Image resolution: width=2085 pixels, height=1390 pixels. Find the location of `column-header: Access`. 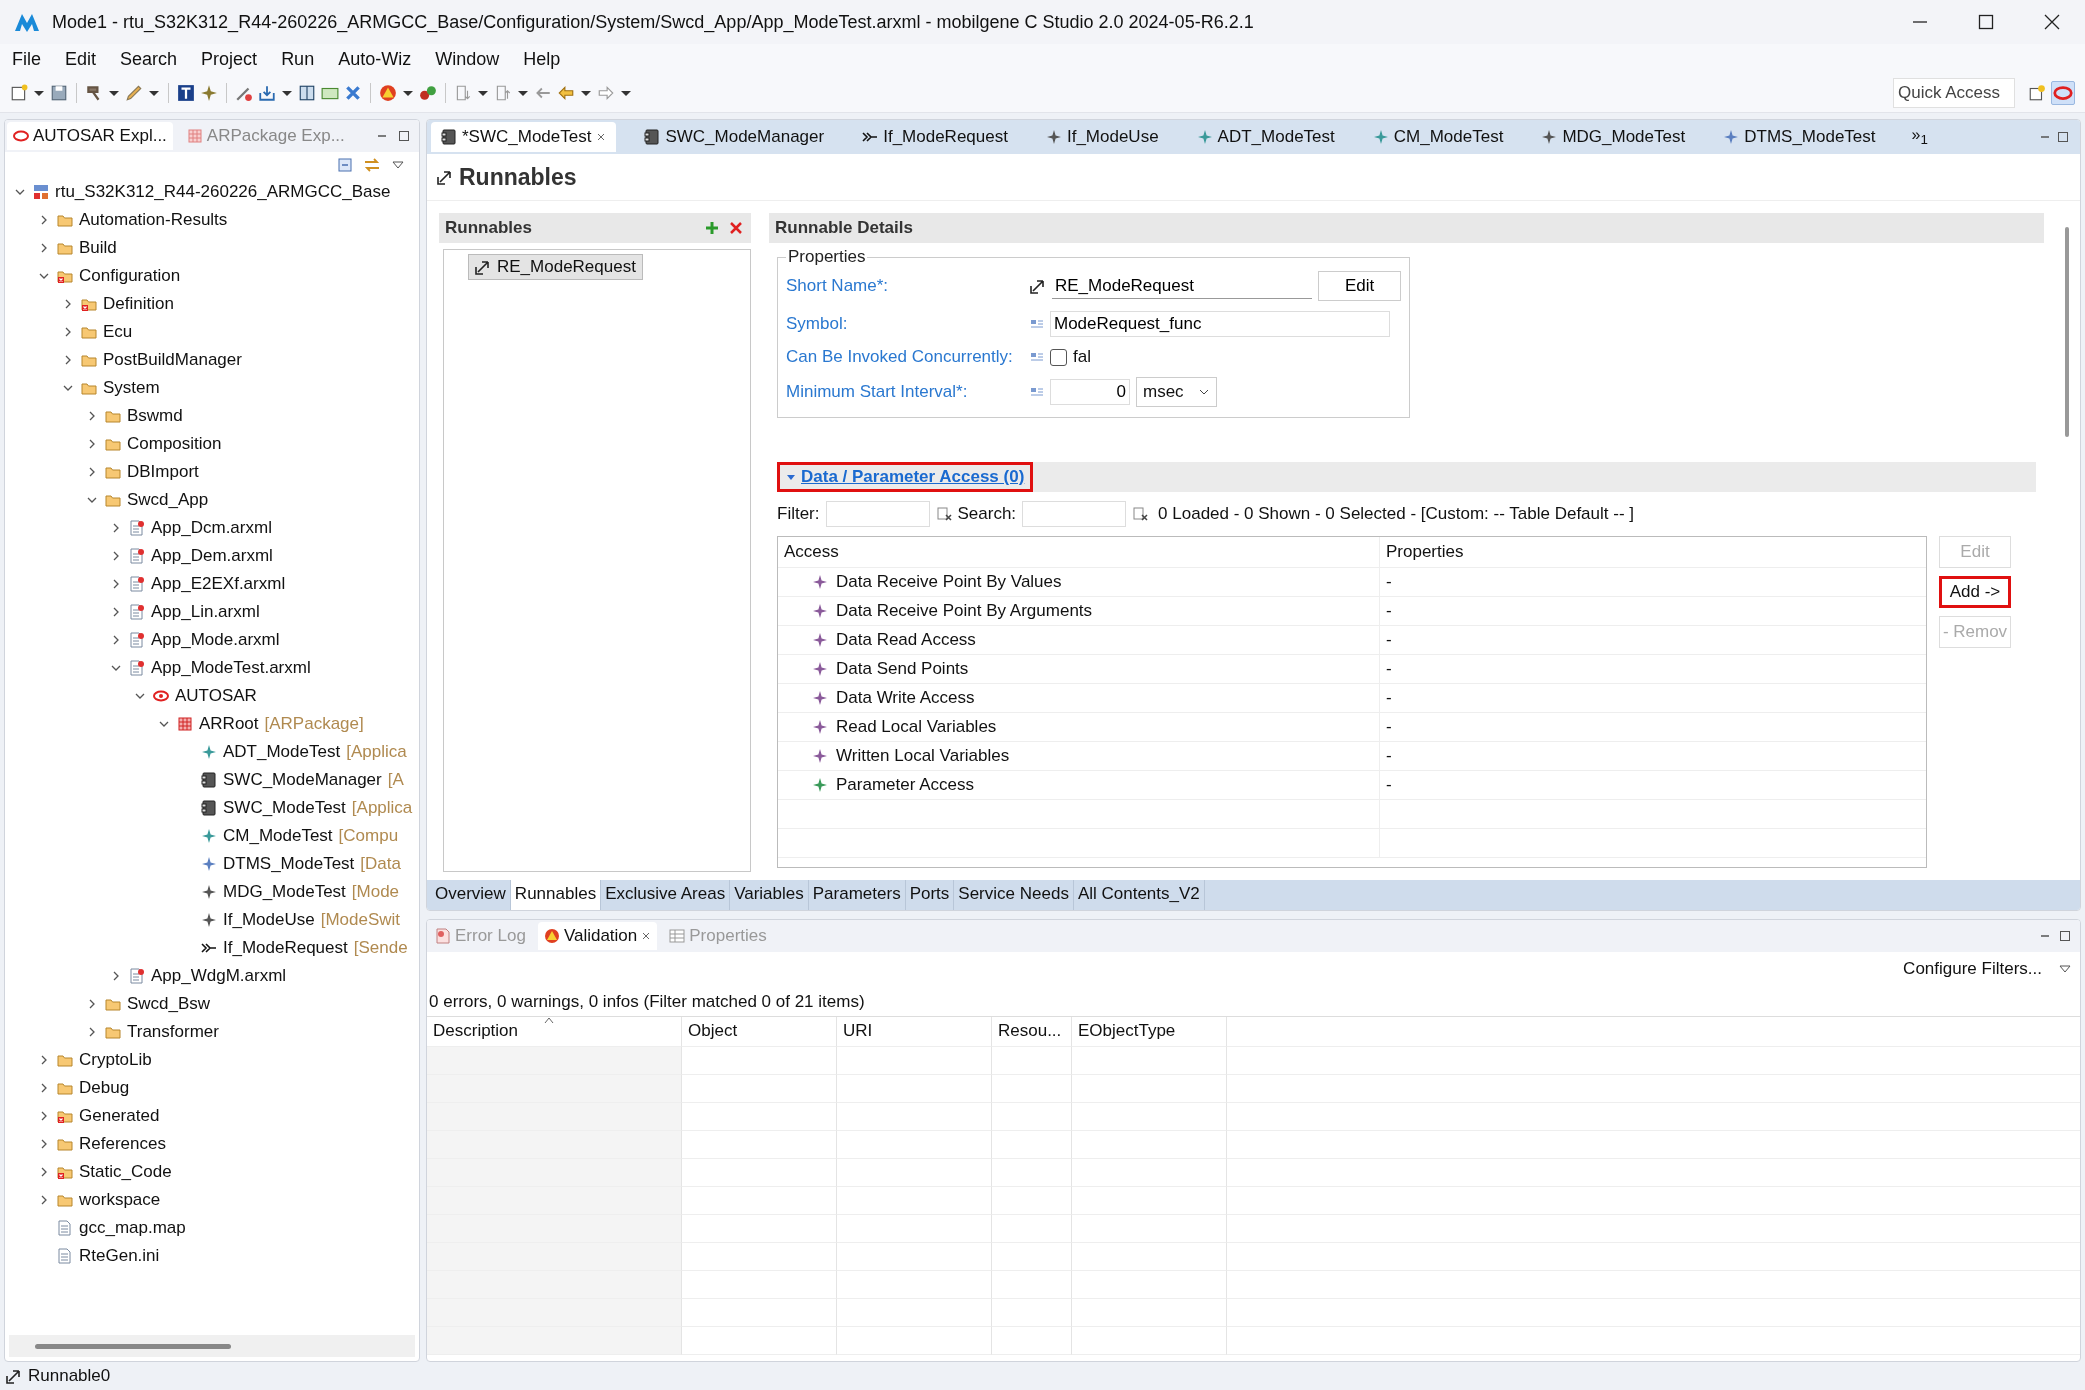

column-header: Access is located at coordinates (1079, 552).